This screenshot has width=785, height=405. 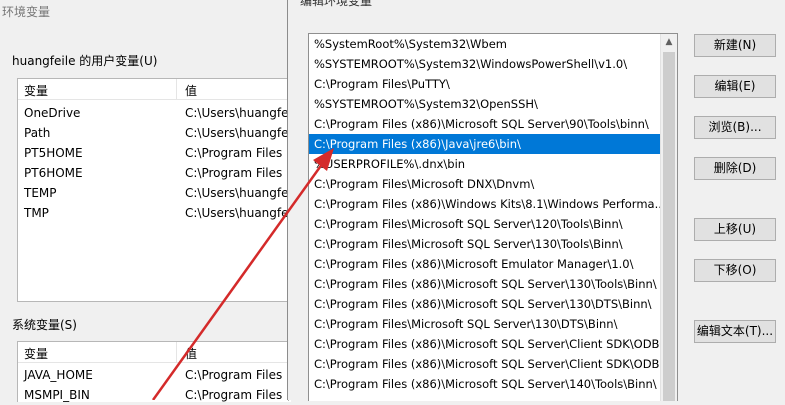 I want to click on table-row: JAVA_HOME C:\Program Files (x, so click(x=154, y=375).